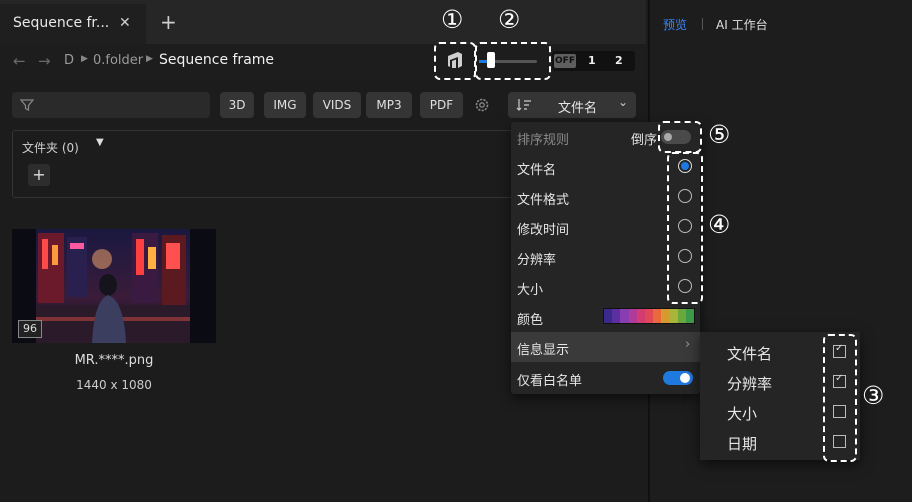 The width and height of the screenshot is (912, 502). I want to click on toggle-option-1: 1, so click(592, 60).